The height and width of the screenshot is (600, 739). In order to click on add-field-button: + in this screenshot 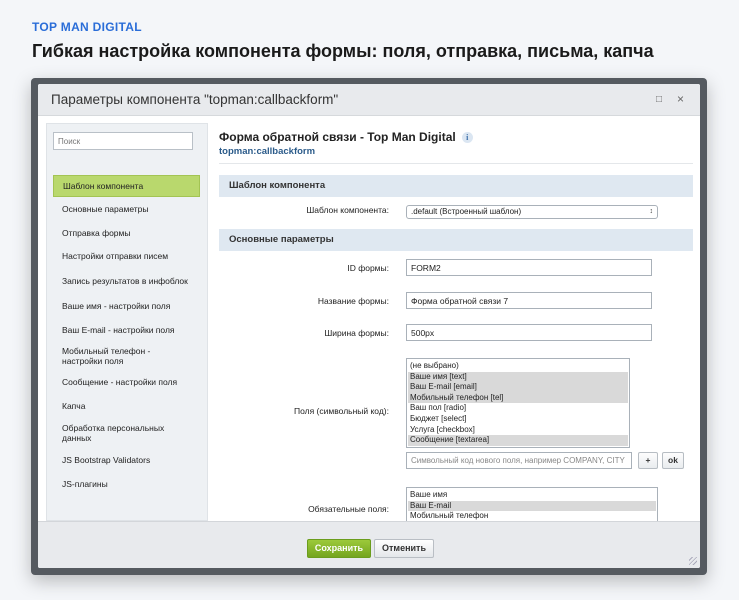, I will do `click(648, 460)`.